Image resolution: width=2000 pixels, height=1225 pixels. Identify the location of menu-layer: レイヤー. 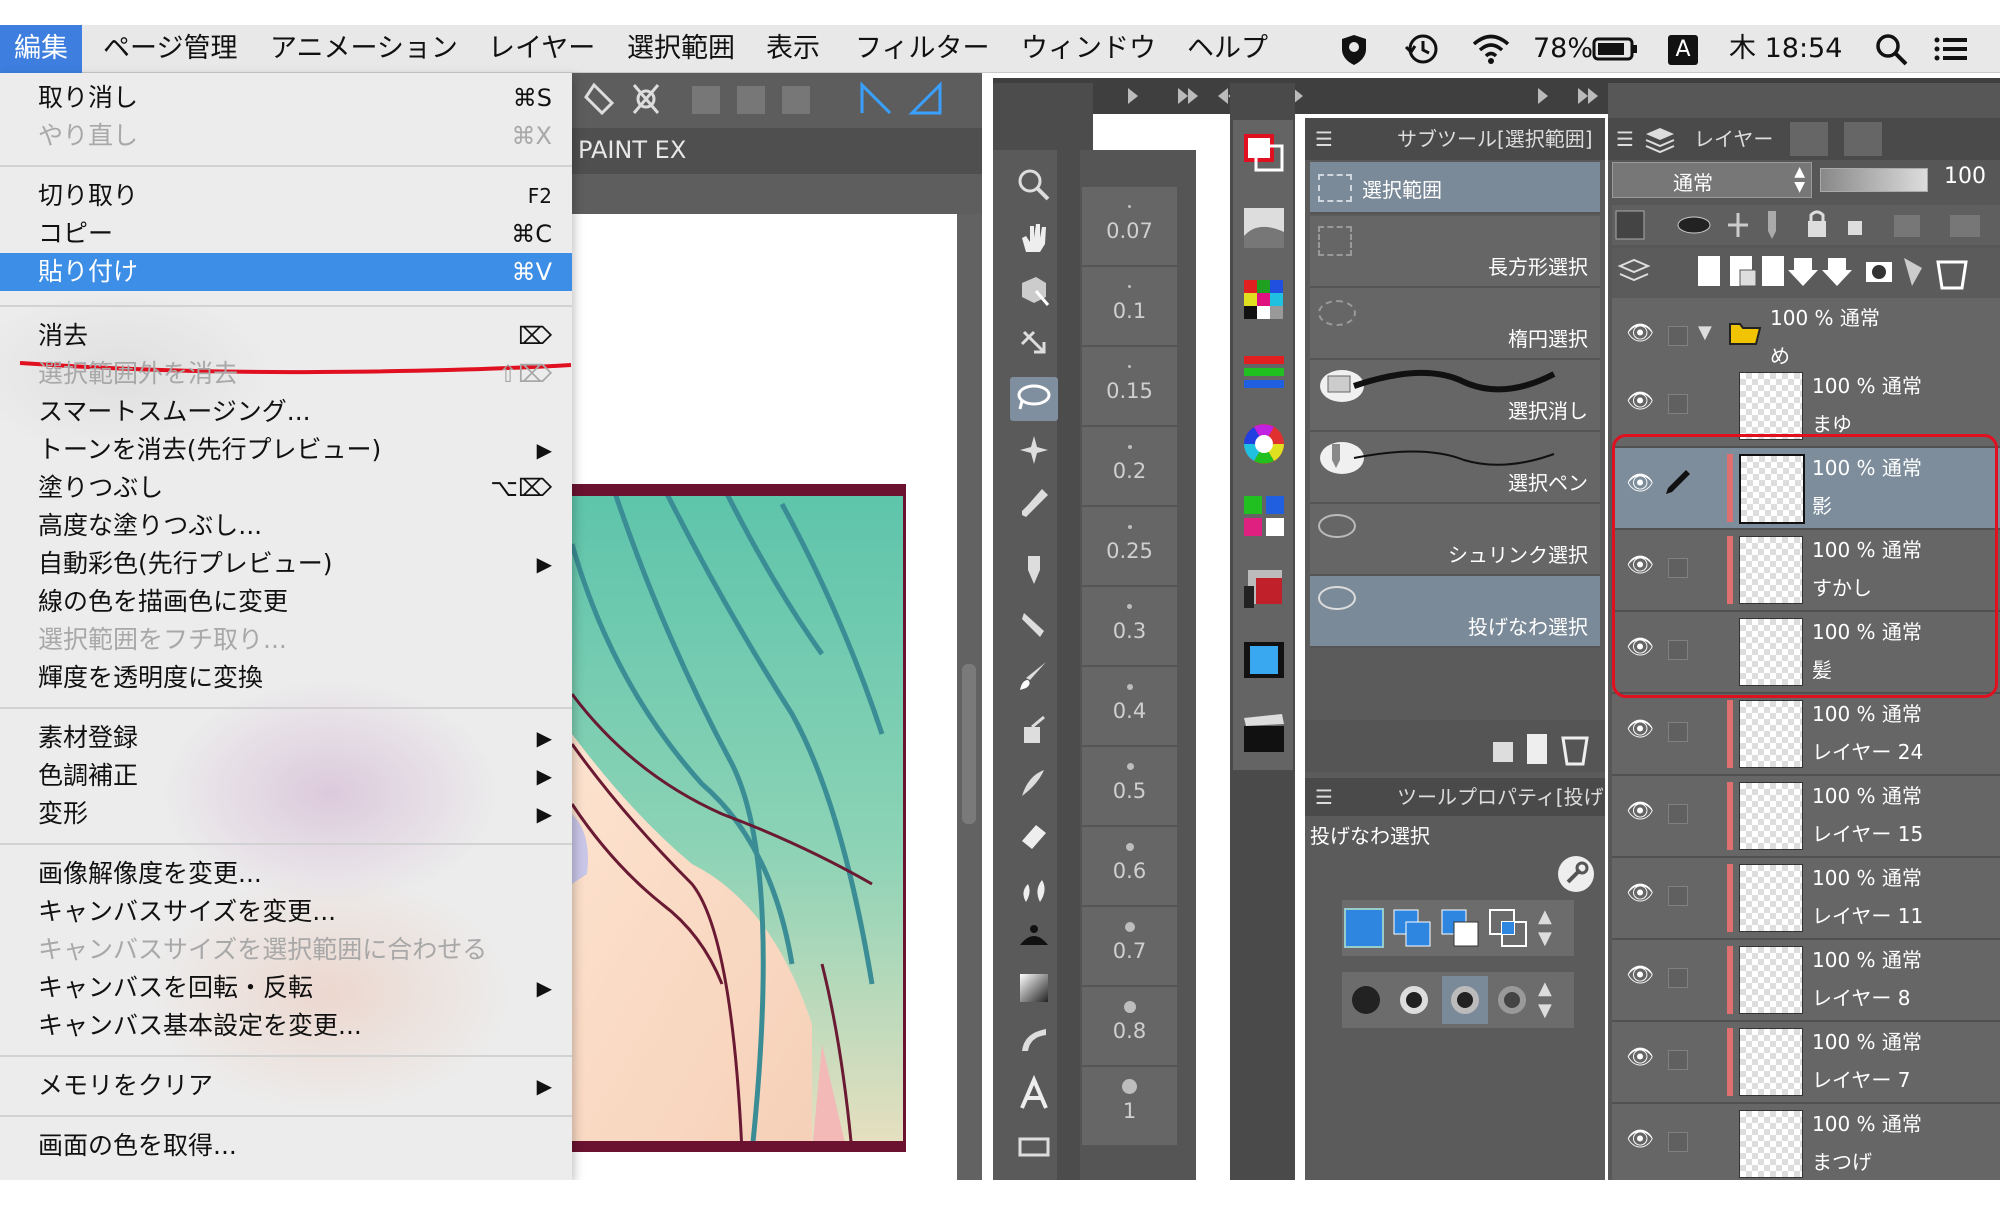
(541, 49).